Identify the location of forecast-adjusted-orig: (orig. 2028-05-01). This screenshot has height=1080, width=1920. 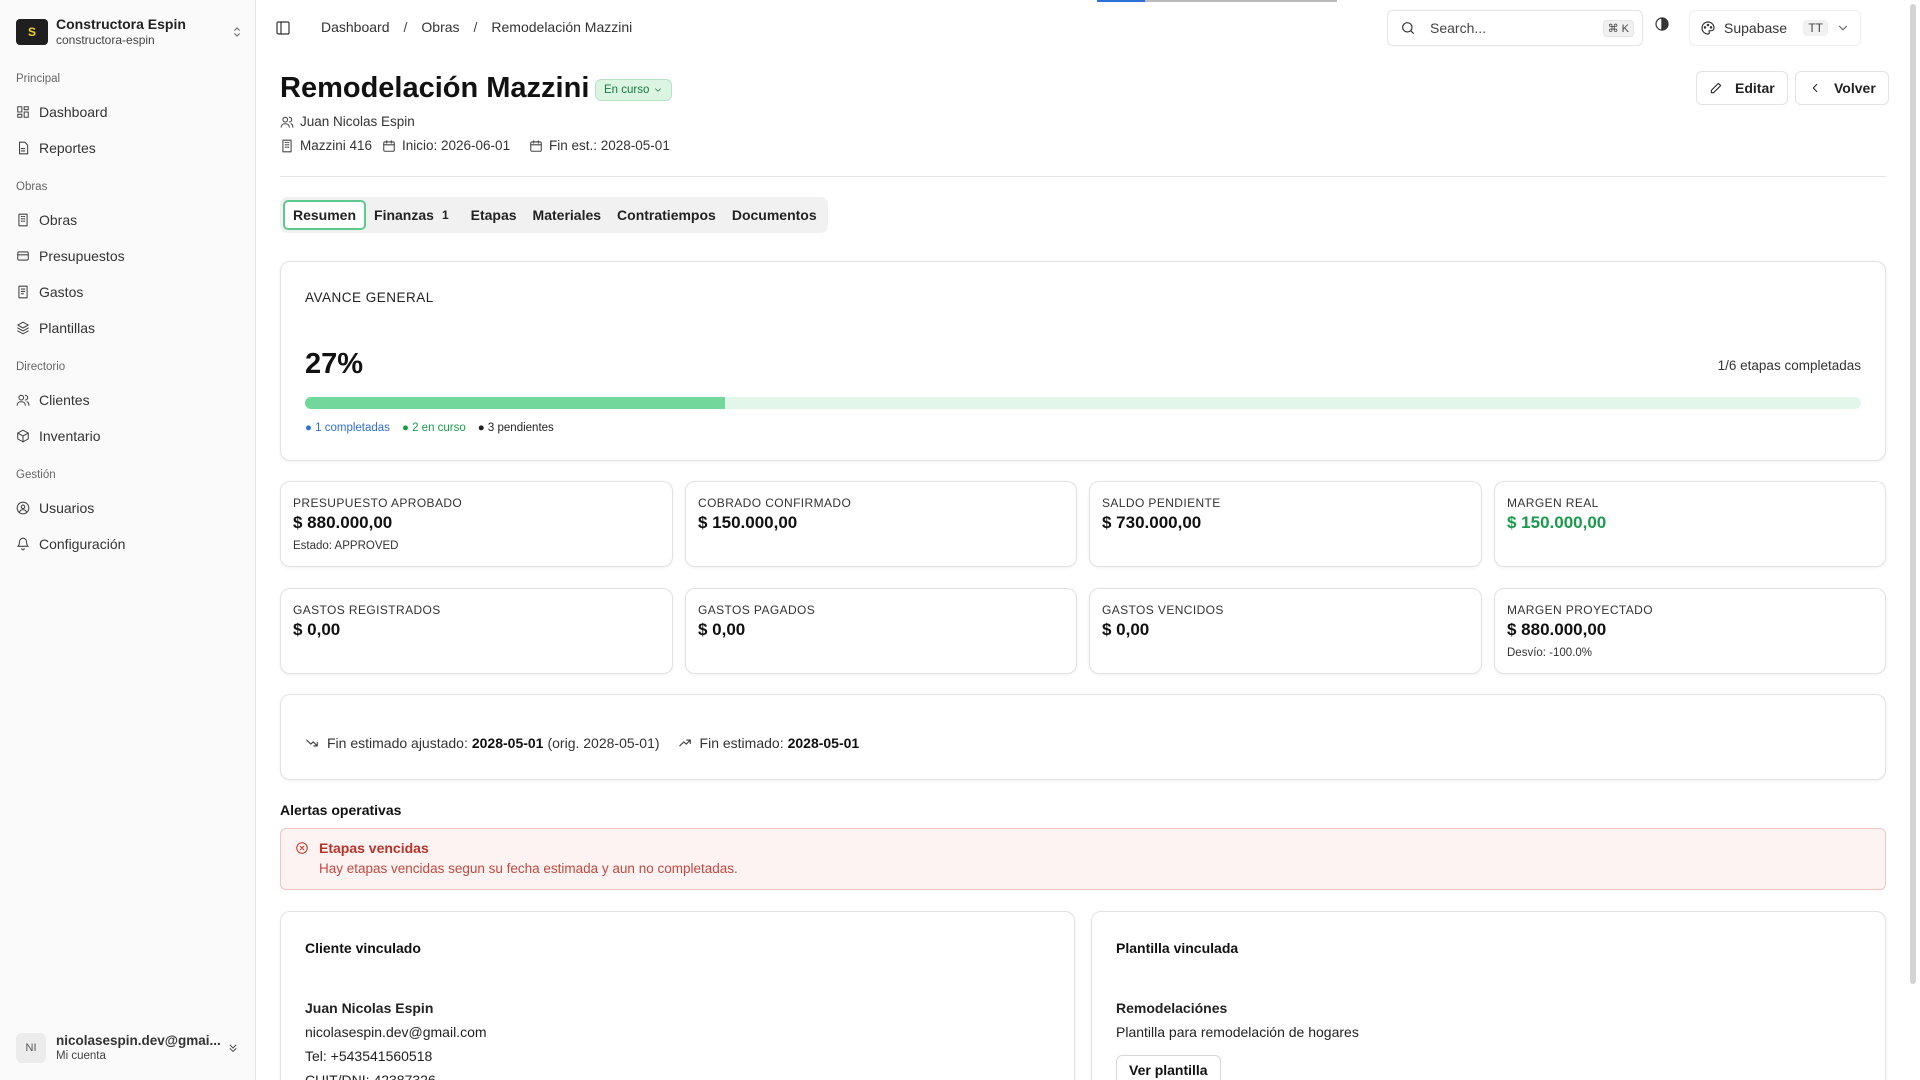
(603, 743).